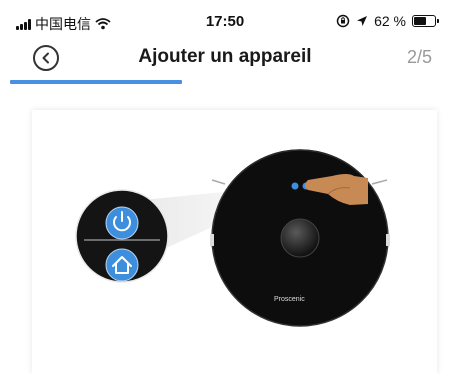 The image size is (450, 374). What do you see at coordinates (225, 22) in the screenshot?
I see `status-bar: 中国电信 17:50 62 %` at bounding box center [225, 22].